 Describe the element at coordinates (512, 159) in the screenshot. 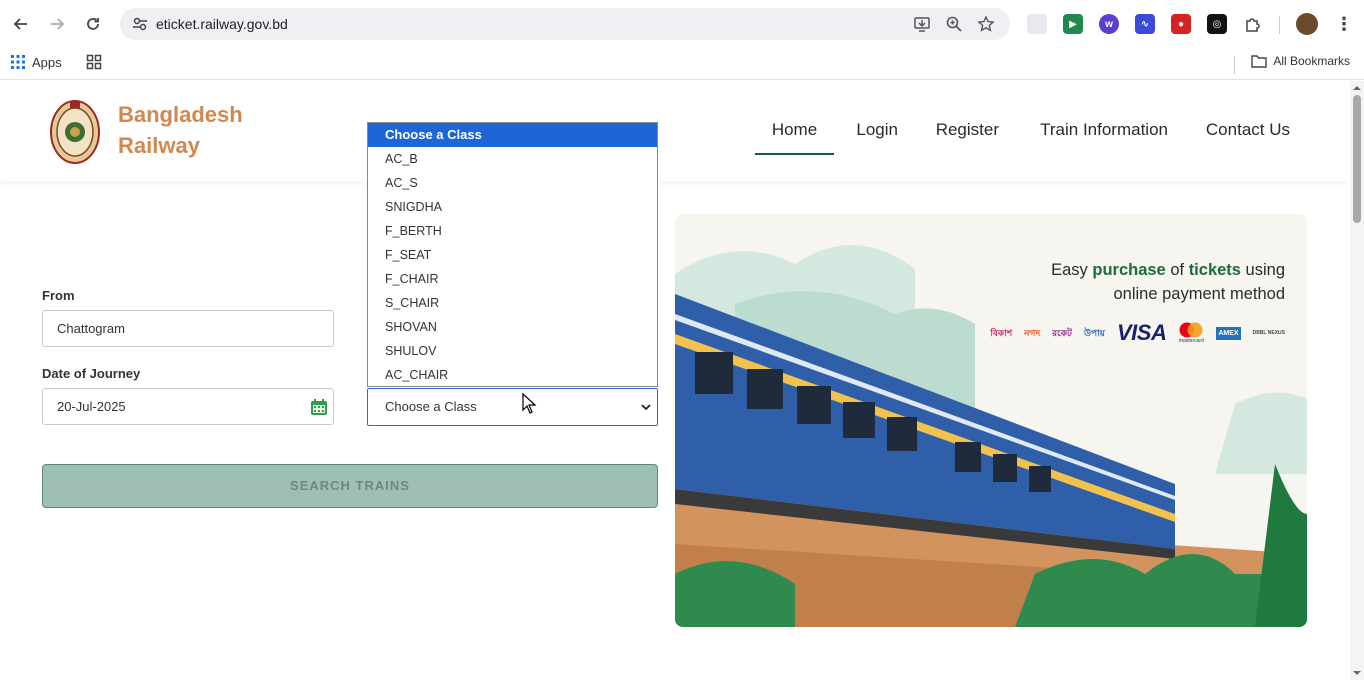

I see `class-option-ac-b: AC_B` at that location.